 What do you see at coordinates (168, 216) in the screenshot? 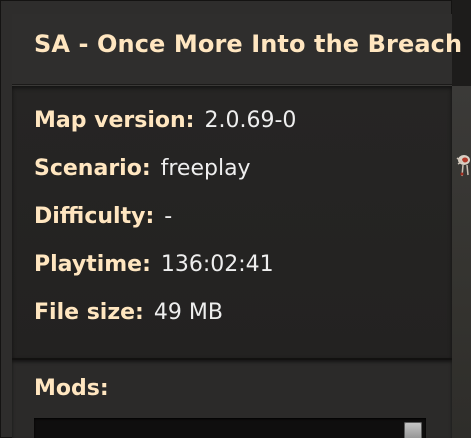
I see `difficulty-value: -` at bounding box center [168, 216].